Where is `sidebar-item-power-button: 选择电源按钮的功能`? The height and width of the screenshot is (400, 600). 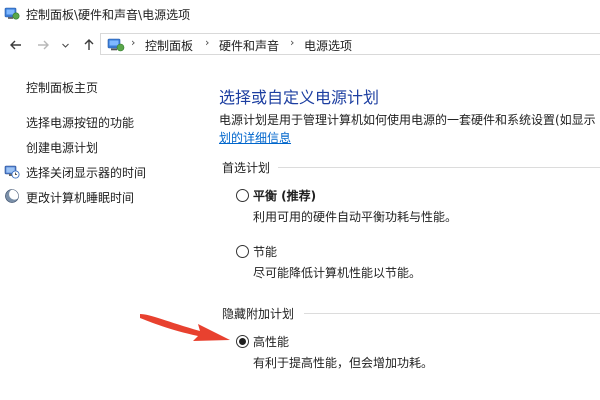 sidebar-item-power-button: 选择电源按钮的功能 is located at coordinates (80, 122).